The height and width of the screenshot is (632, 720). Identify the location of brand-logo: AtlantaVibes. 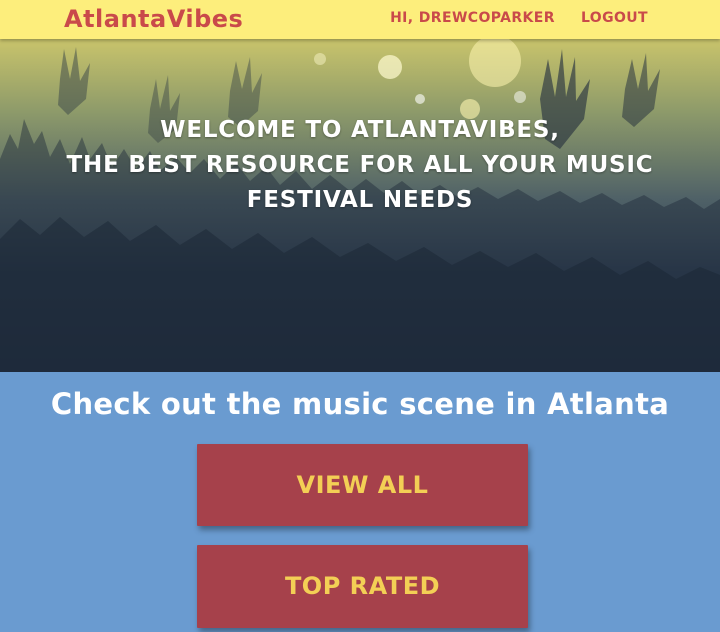
(153, 19).